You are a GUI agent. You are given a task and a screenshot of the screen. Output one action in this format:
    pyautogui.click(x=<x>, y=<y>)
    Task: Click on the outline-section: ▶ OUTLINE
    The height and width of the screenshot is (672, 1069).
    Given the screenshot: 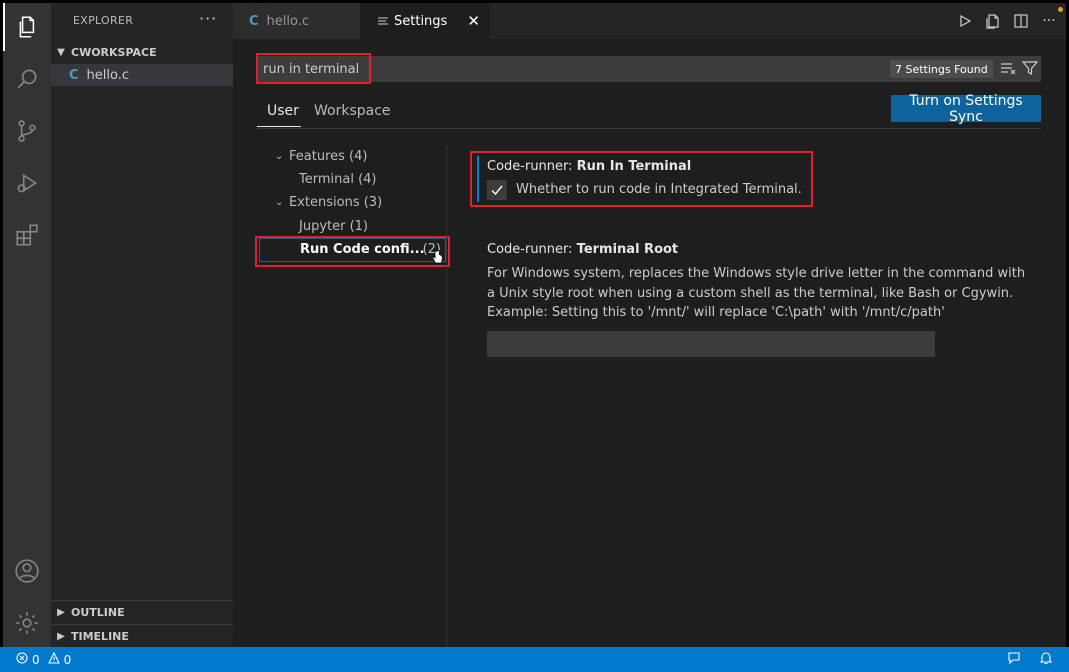 What is the action you would take?
    pyautogui.click(x=142, y=612)
    